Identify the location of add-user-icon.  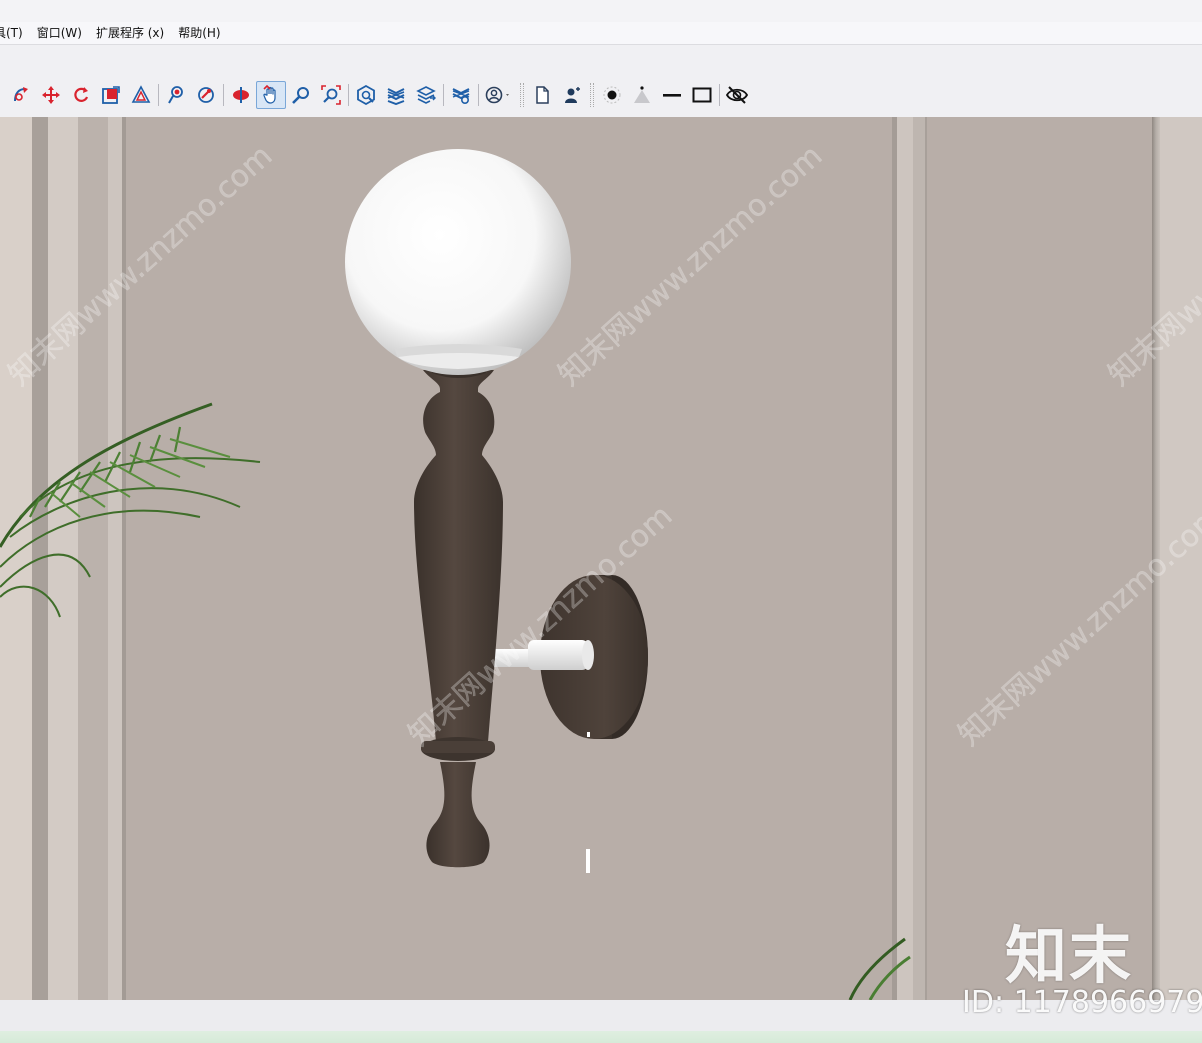
(572, 95).